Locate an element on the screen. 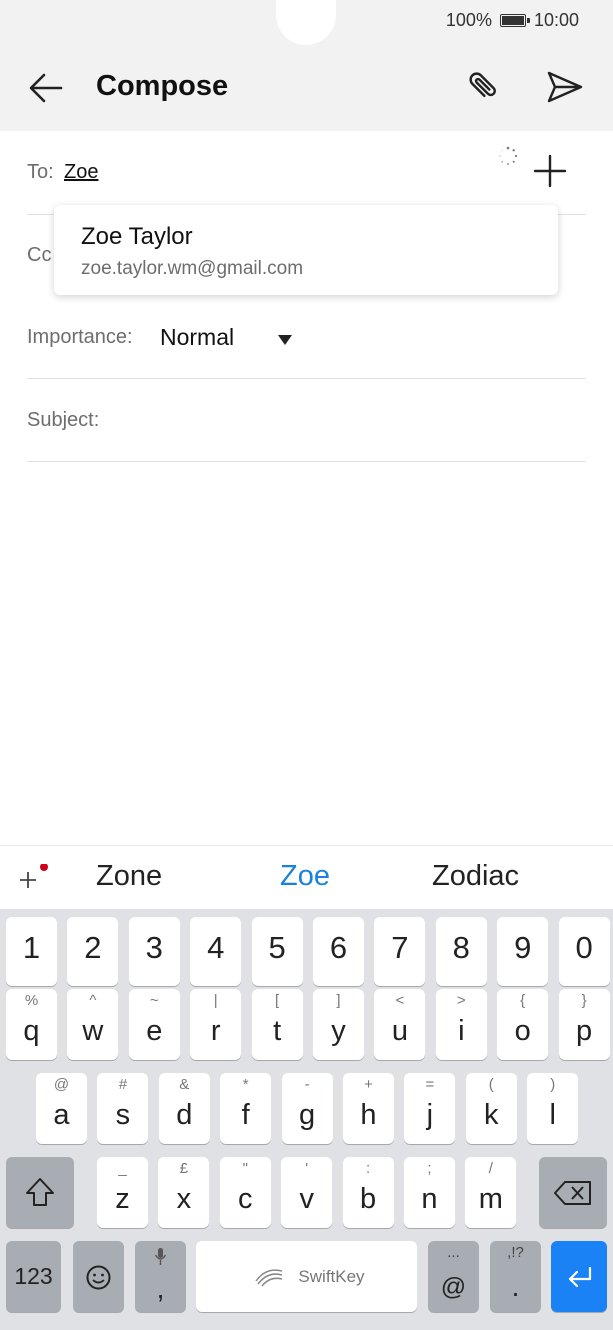 Image resolution: width=613 pixels, height=1330 pixels. key-4: 4 is located at coordinates (216, 951).